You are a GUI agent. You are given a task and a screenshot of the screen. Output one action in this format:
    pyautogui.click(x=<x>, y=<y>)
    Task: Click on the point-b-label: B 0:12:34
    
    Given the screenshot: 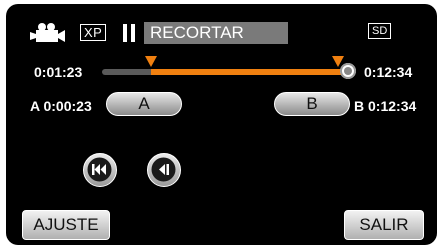 What is the action you would take?
    pyautogui.click(x=385, y=106)
    